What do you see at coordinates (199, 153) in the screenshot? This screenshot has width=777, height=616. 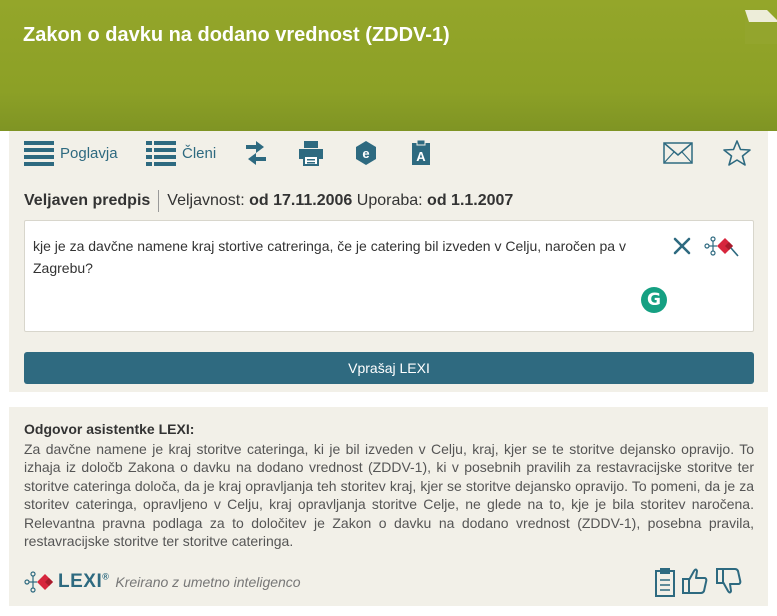 I see `articles-label: Členi` at bounding box center [199, 153].